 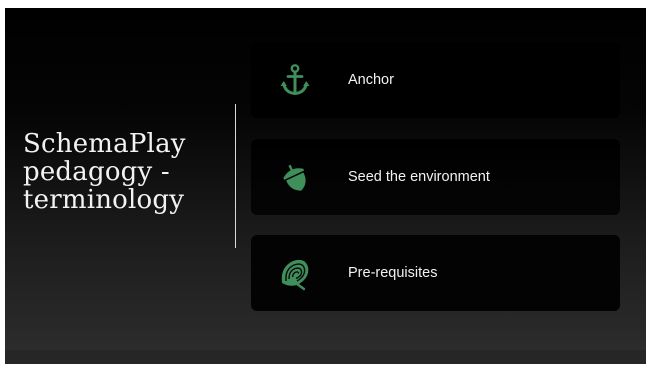 I want to click on term-card-seed: Seed the environment, so click(x=435, y=177).